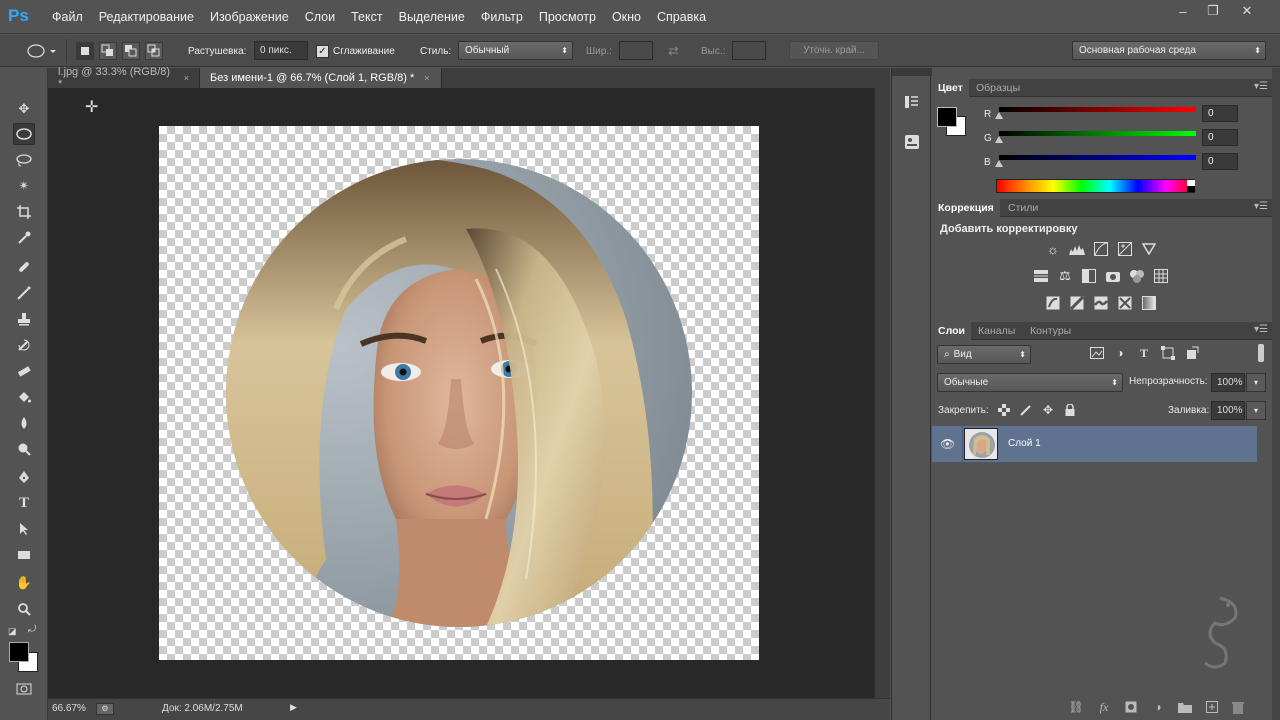 This screenshot has width=1280, height=720. What do you see at coordinates (1256, 382) in the screenshot?
I see `opacity-dropdown-icon: ▾` at bounding box center [1256, 382].